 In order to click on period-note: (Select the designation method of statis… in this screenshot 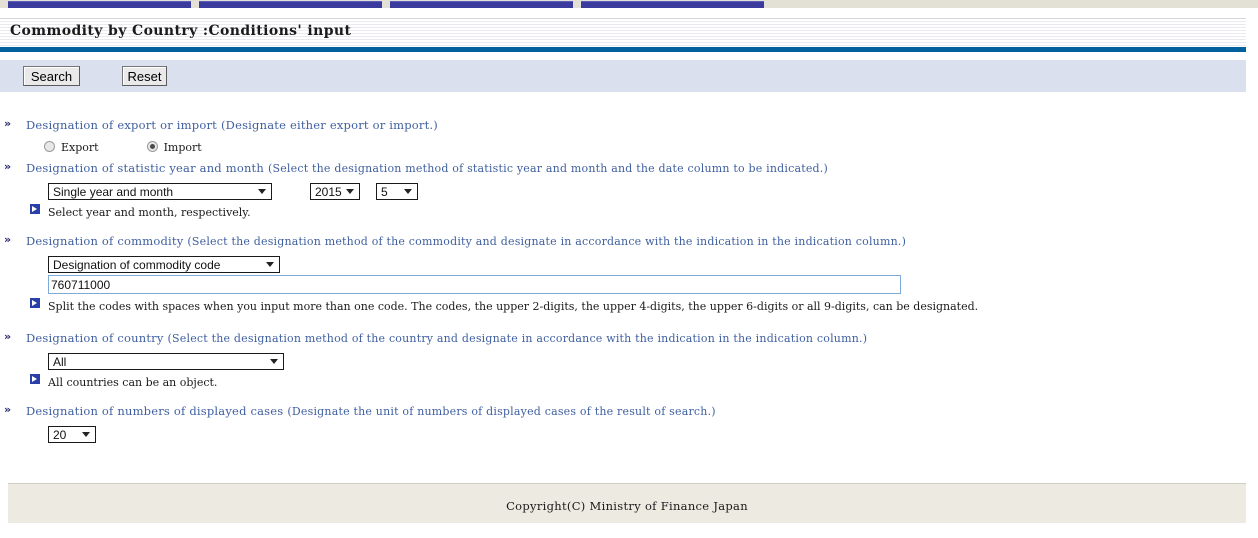, I will do `click(547, 168)`.